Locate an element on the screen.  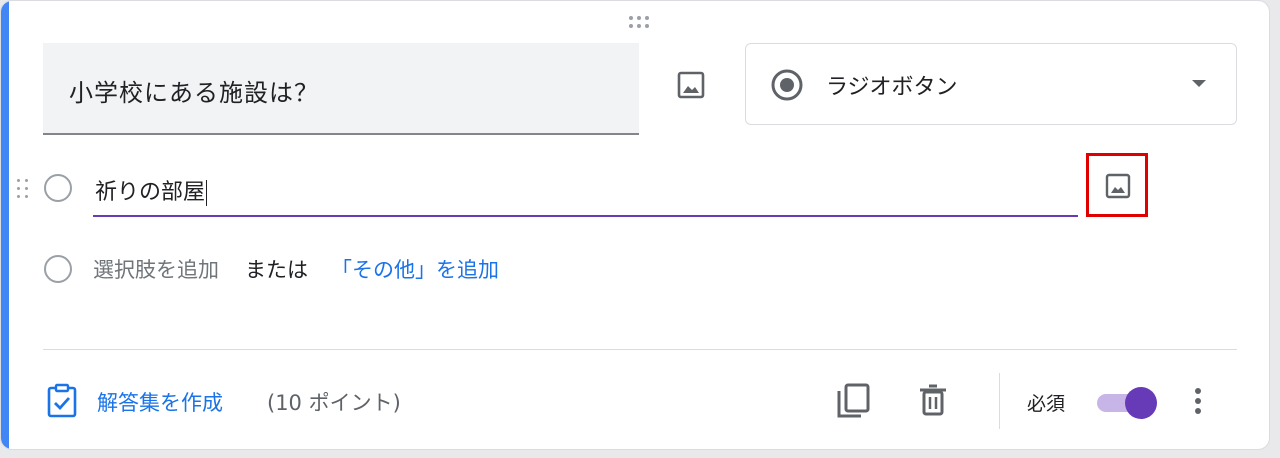
option-radio-icon is located at coordinates (58, 188).